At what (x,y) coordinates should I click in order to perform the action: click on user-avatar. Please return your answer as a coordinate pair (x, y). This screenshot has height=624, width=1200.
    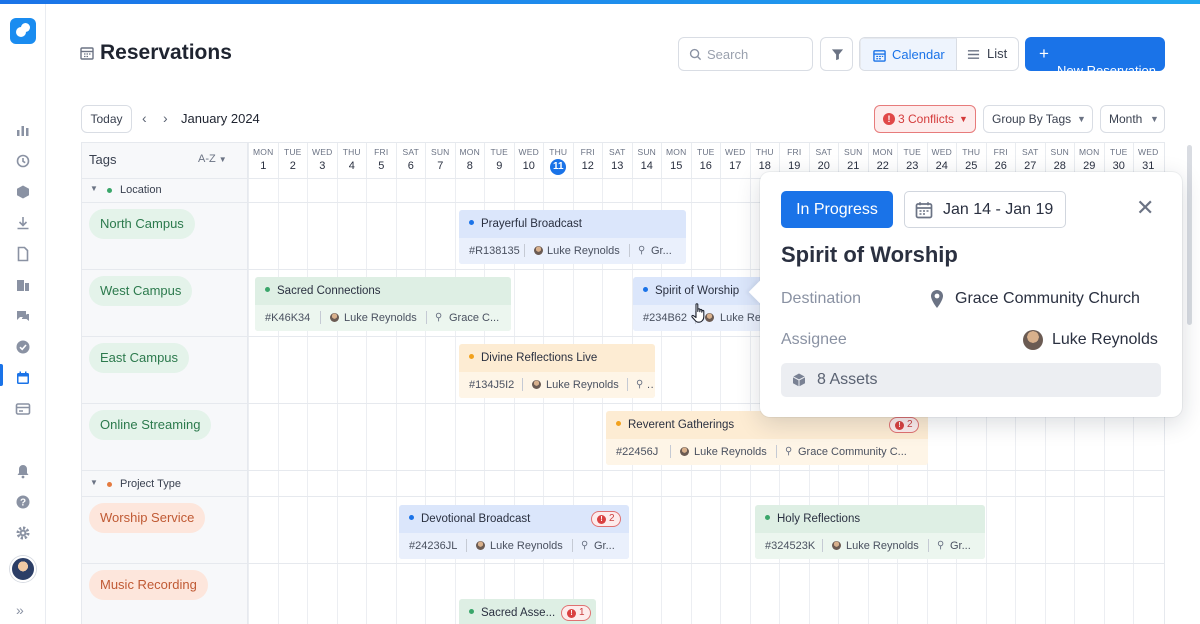
    Looking at the image, I should click on (23, 569).